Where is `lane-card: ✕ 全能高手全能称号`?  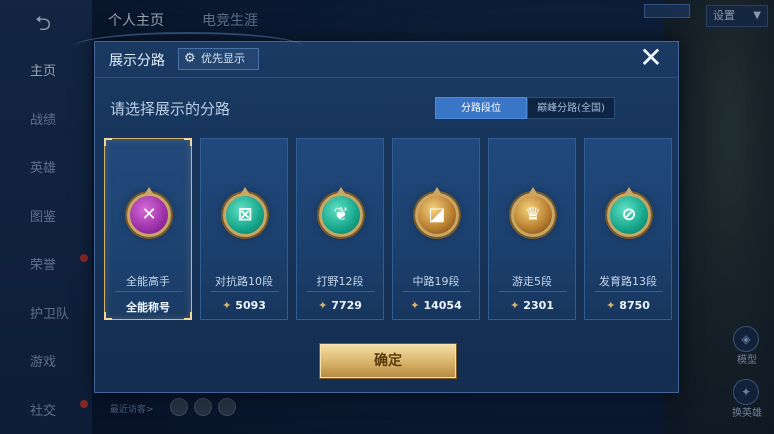
lane-card: ✕ 全能高手全能称号 is located at coordinates (148, 229).